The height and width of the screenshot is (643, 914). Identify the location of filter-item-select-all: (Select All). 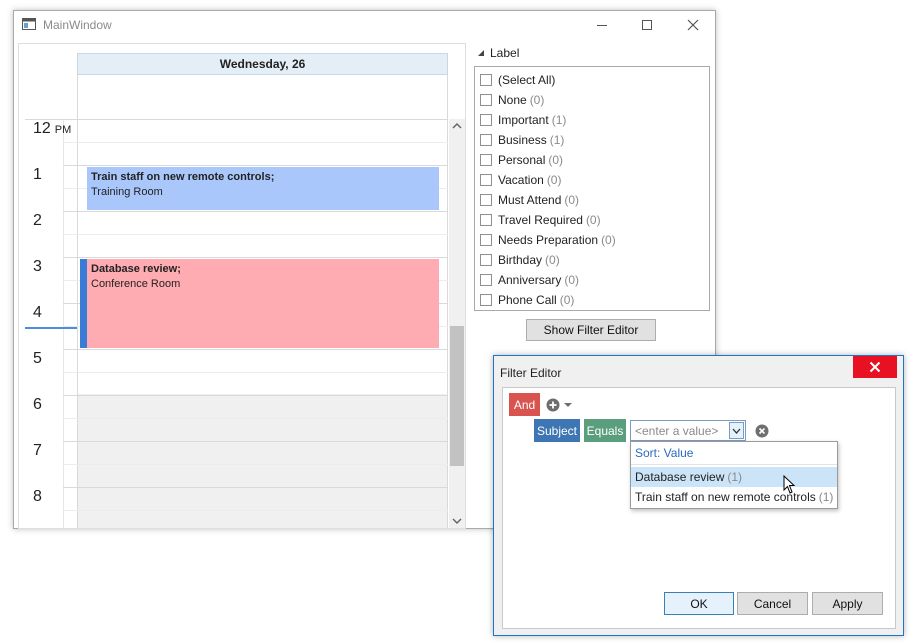
(592, 80).